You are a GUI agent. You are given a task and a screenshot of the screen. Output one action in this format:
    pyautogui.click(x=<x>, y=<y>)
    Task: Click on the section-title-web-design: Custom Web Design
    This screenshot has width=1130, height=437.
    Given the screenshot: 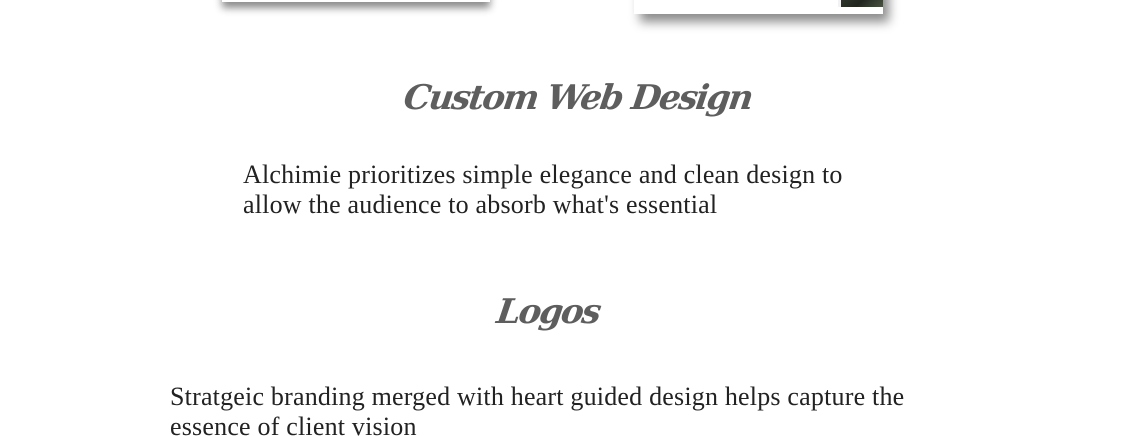 What is the action you would take?
    pyautogui.click(x=578, y=98)
    